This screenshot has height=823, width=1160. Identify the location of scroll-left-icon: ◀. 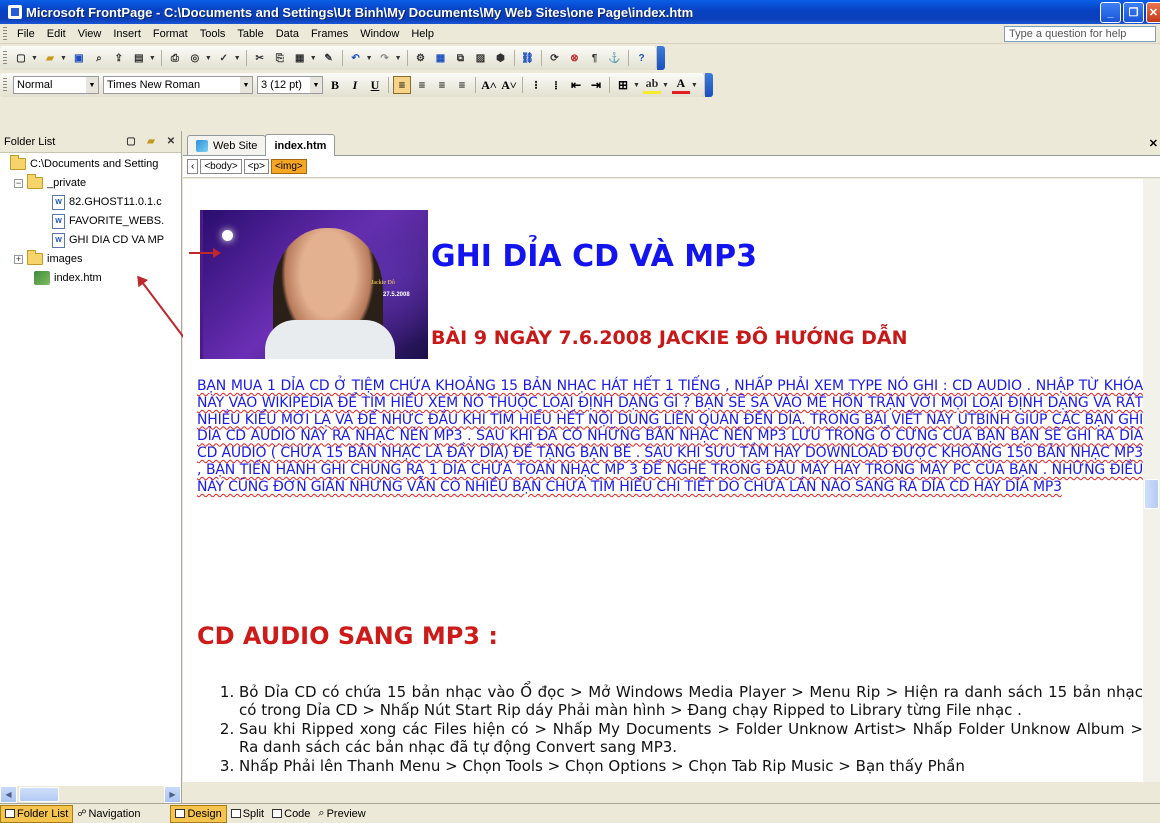
(8, 794).